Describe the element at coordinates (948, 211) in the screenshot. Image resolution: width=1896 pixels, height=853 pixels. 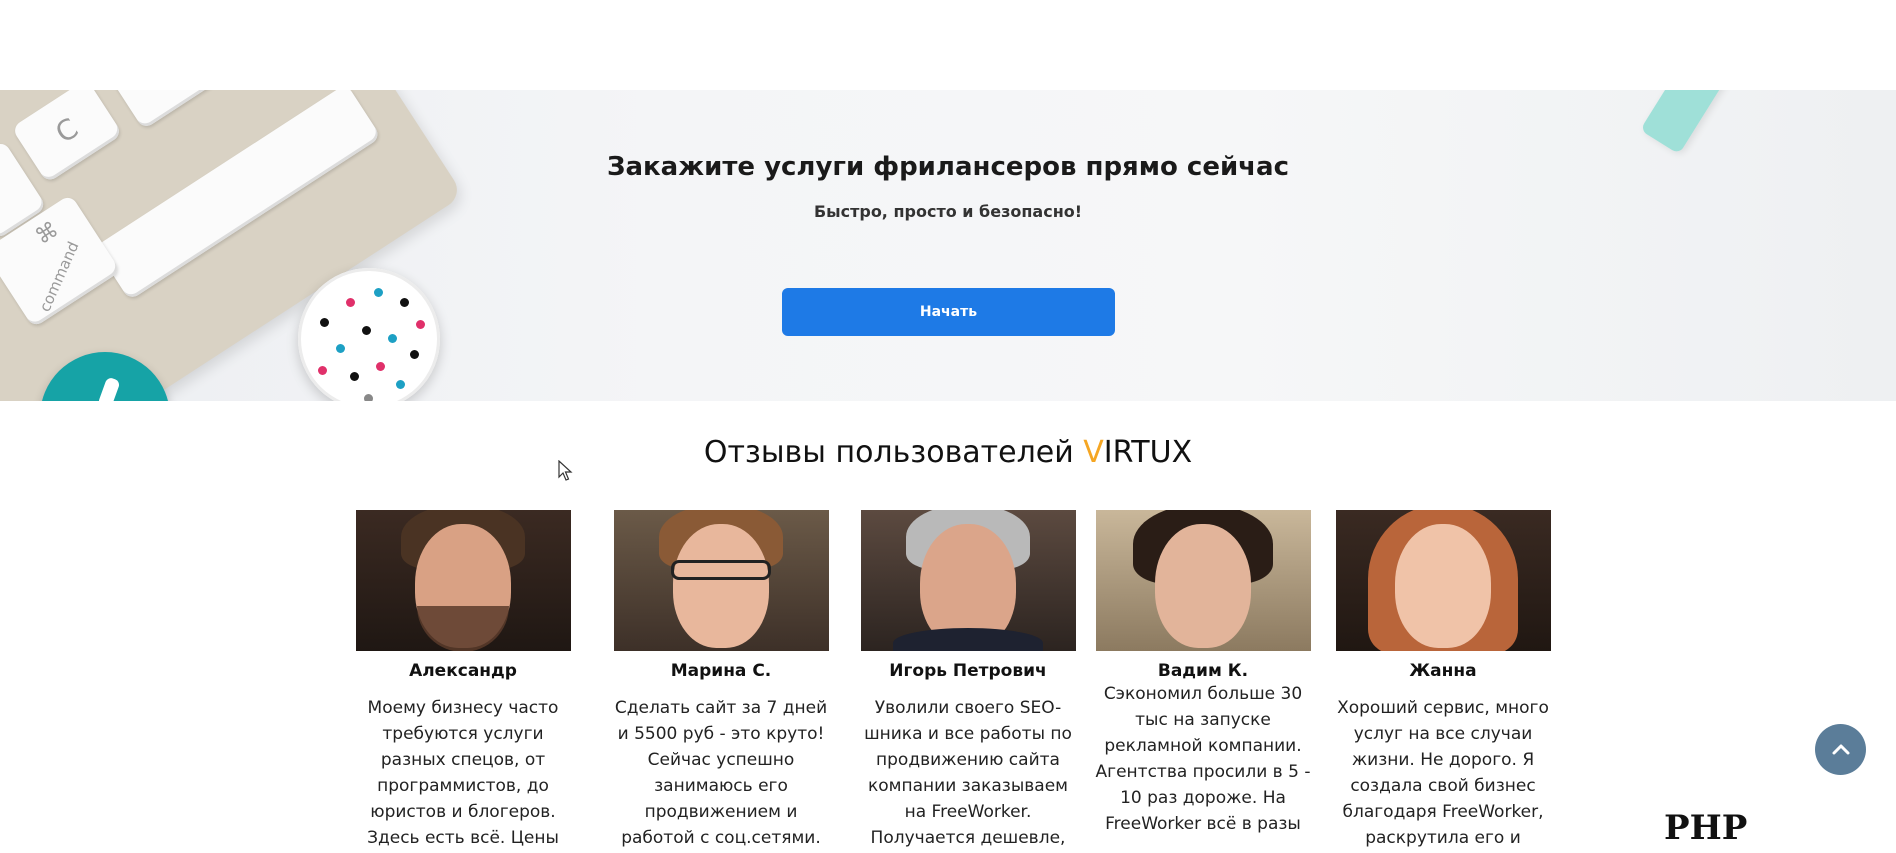
I see `hero-subtitle: Быстро, просто и безопасно!` at that location.